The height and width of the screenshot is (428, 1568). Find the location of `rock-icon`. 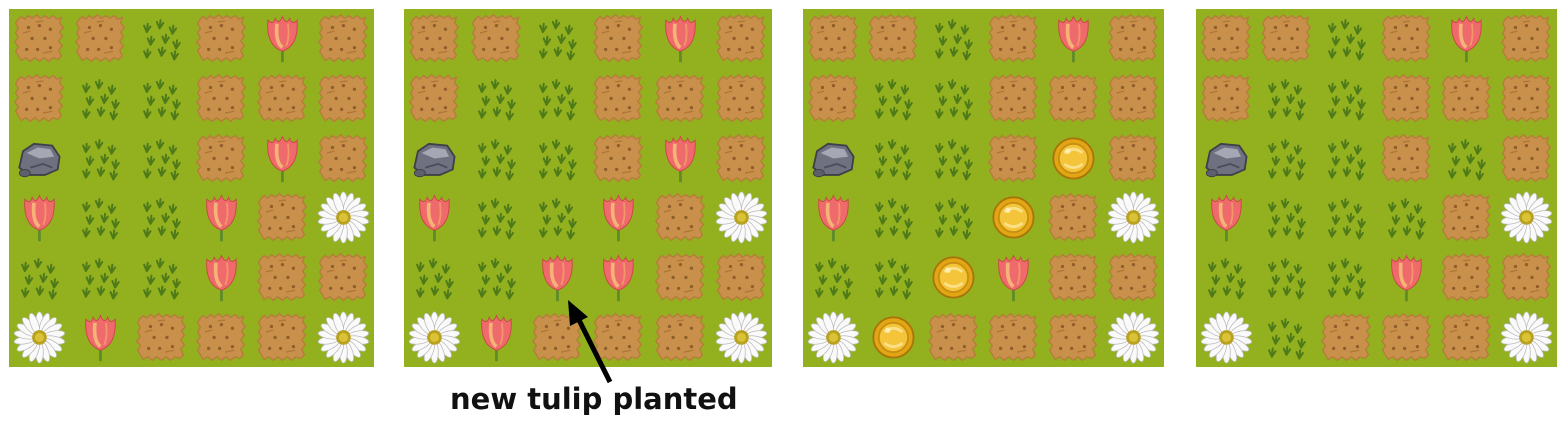

rock-icon is located at coordinates (434, 158).